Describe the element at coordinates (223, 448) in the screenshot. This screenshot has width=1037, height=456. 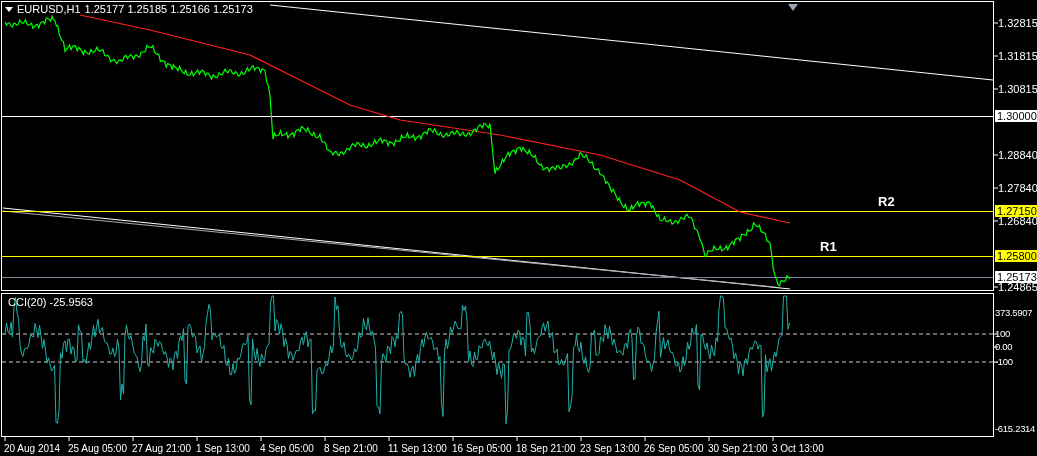
I see `time-axis-label: 1 Sep 13:00` at that location.